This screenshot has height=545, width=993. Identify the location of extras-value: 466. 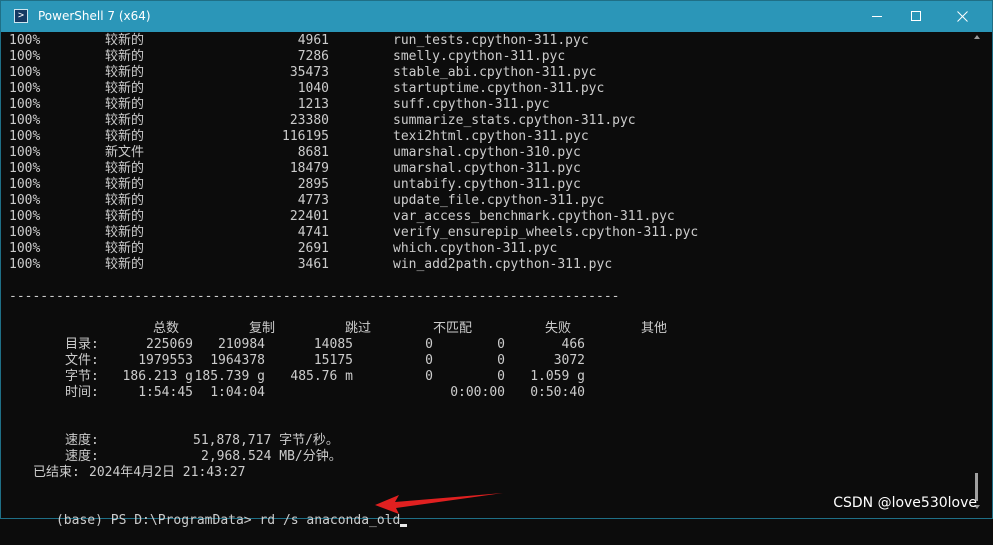
(573, 344).